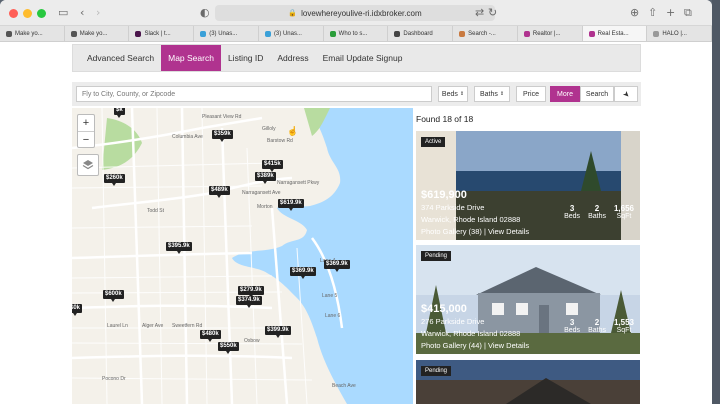  I want to click on address-bar: 🔒 lovewhereyoulive-ri.idxbroker.com, so click(355, 13).